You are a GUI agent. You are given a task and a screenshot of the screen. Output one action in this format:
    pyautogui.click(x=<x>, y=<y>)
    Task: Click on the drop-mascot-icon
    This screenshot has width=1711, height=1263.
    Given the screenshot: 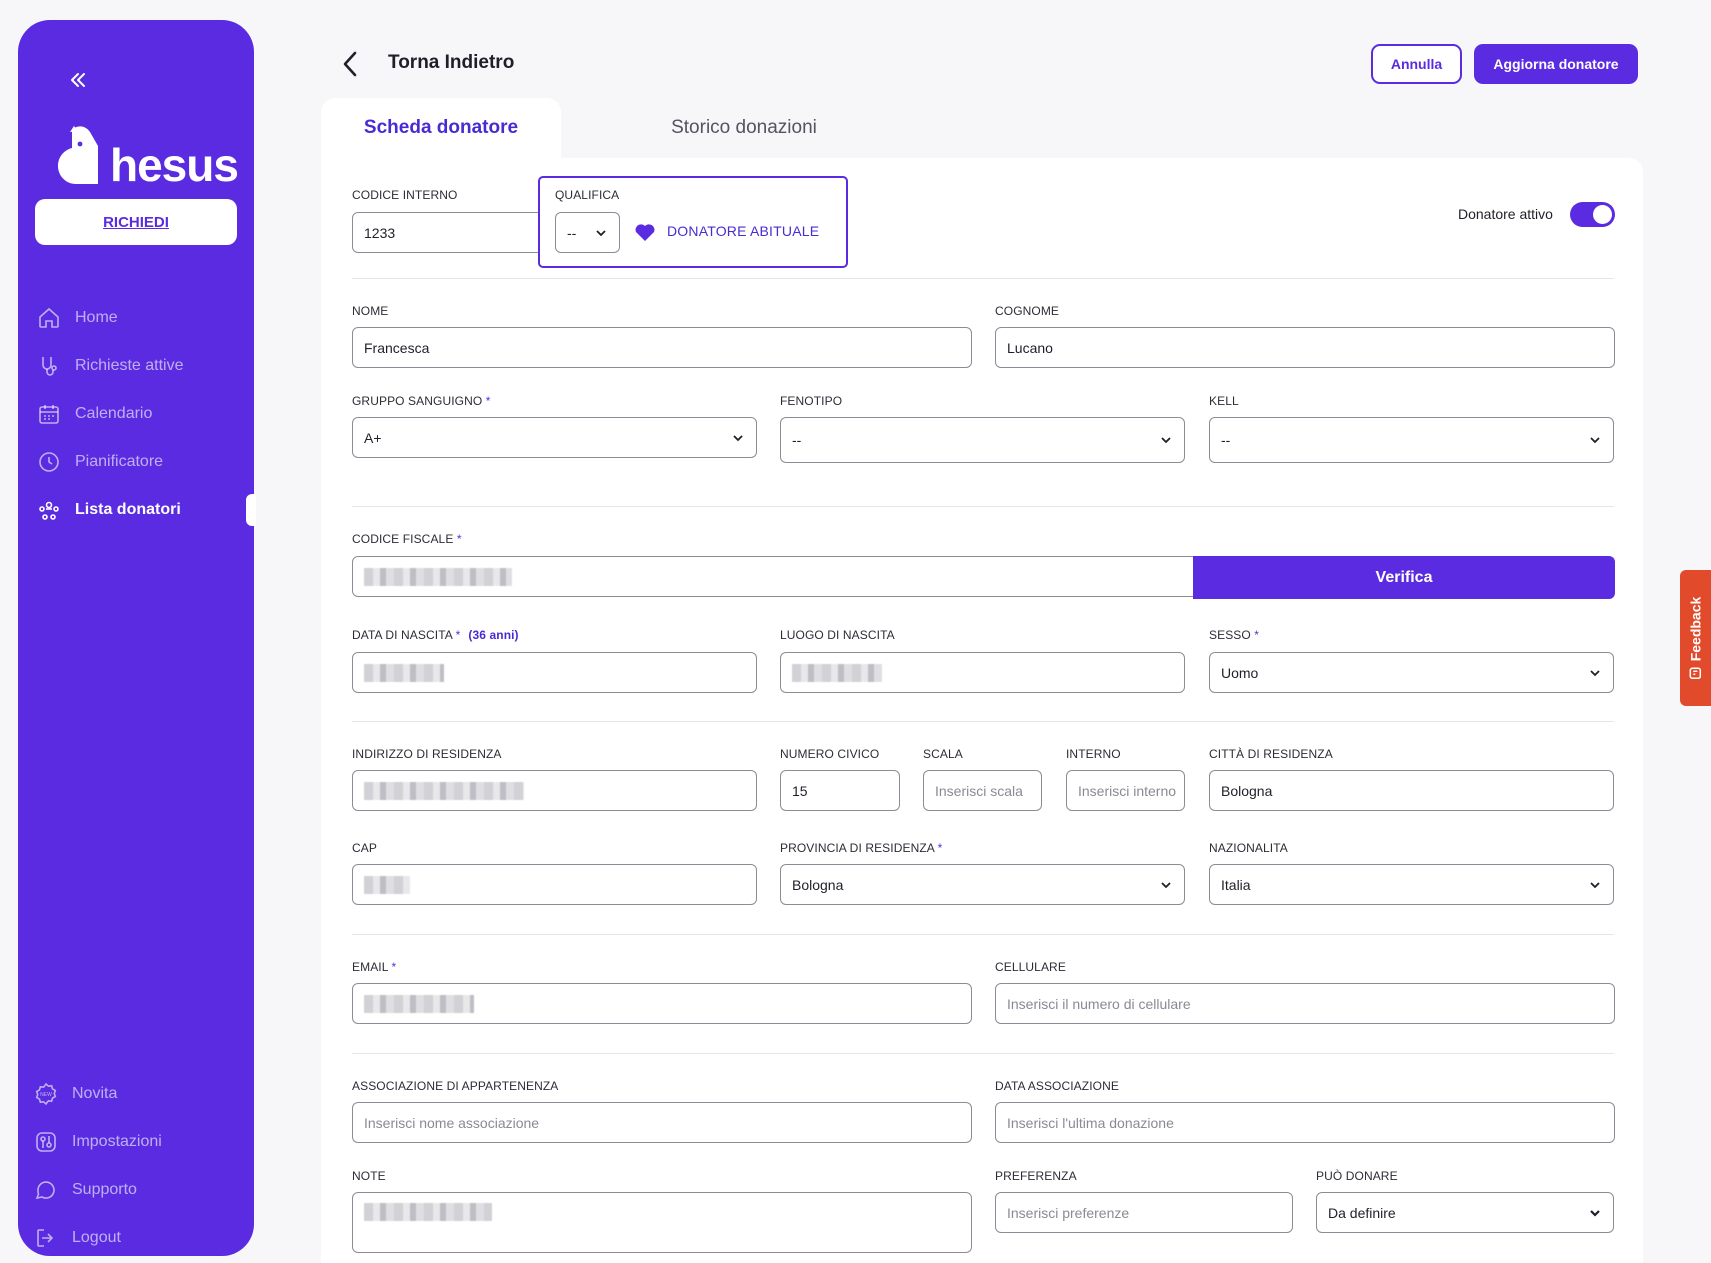 What is the action you would take?
    pyautogui.click(x=78, y=155)
    